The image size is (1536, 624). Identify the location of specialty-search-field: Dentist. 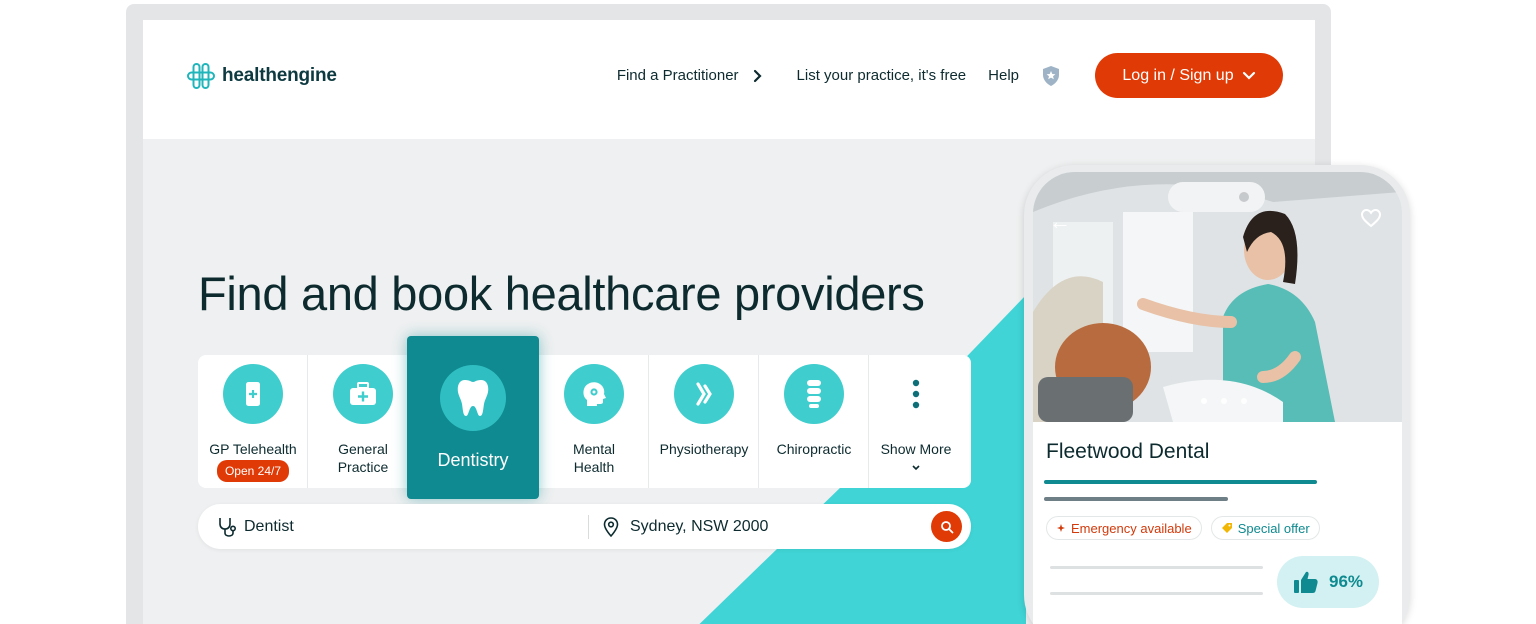
(255, 527).